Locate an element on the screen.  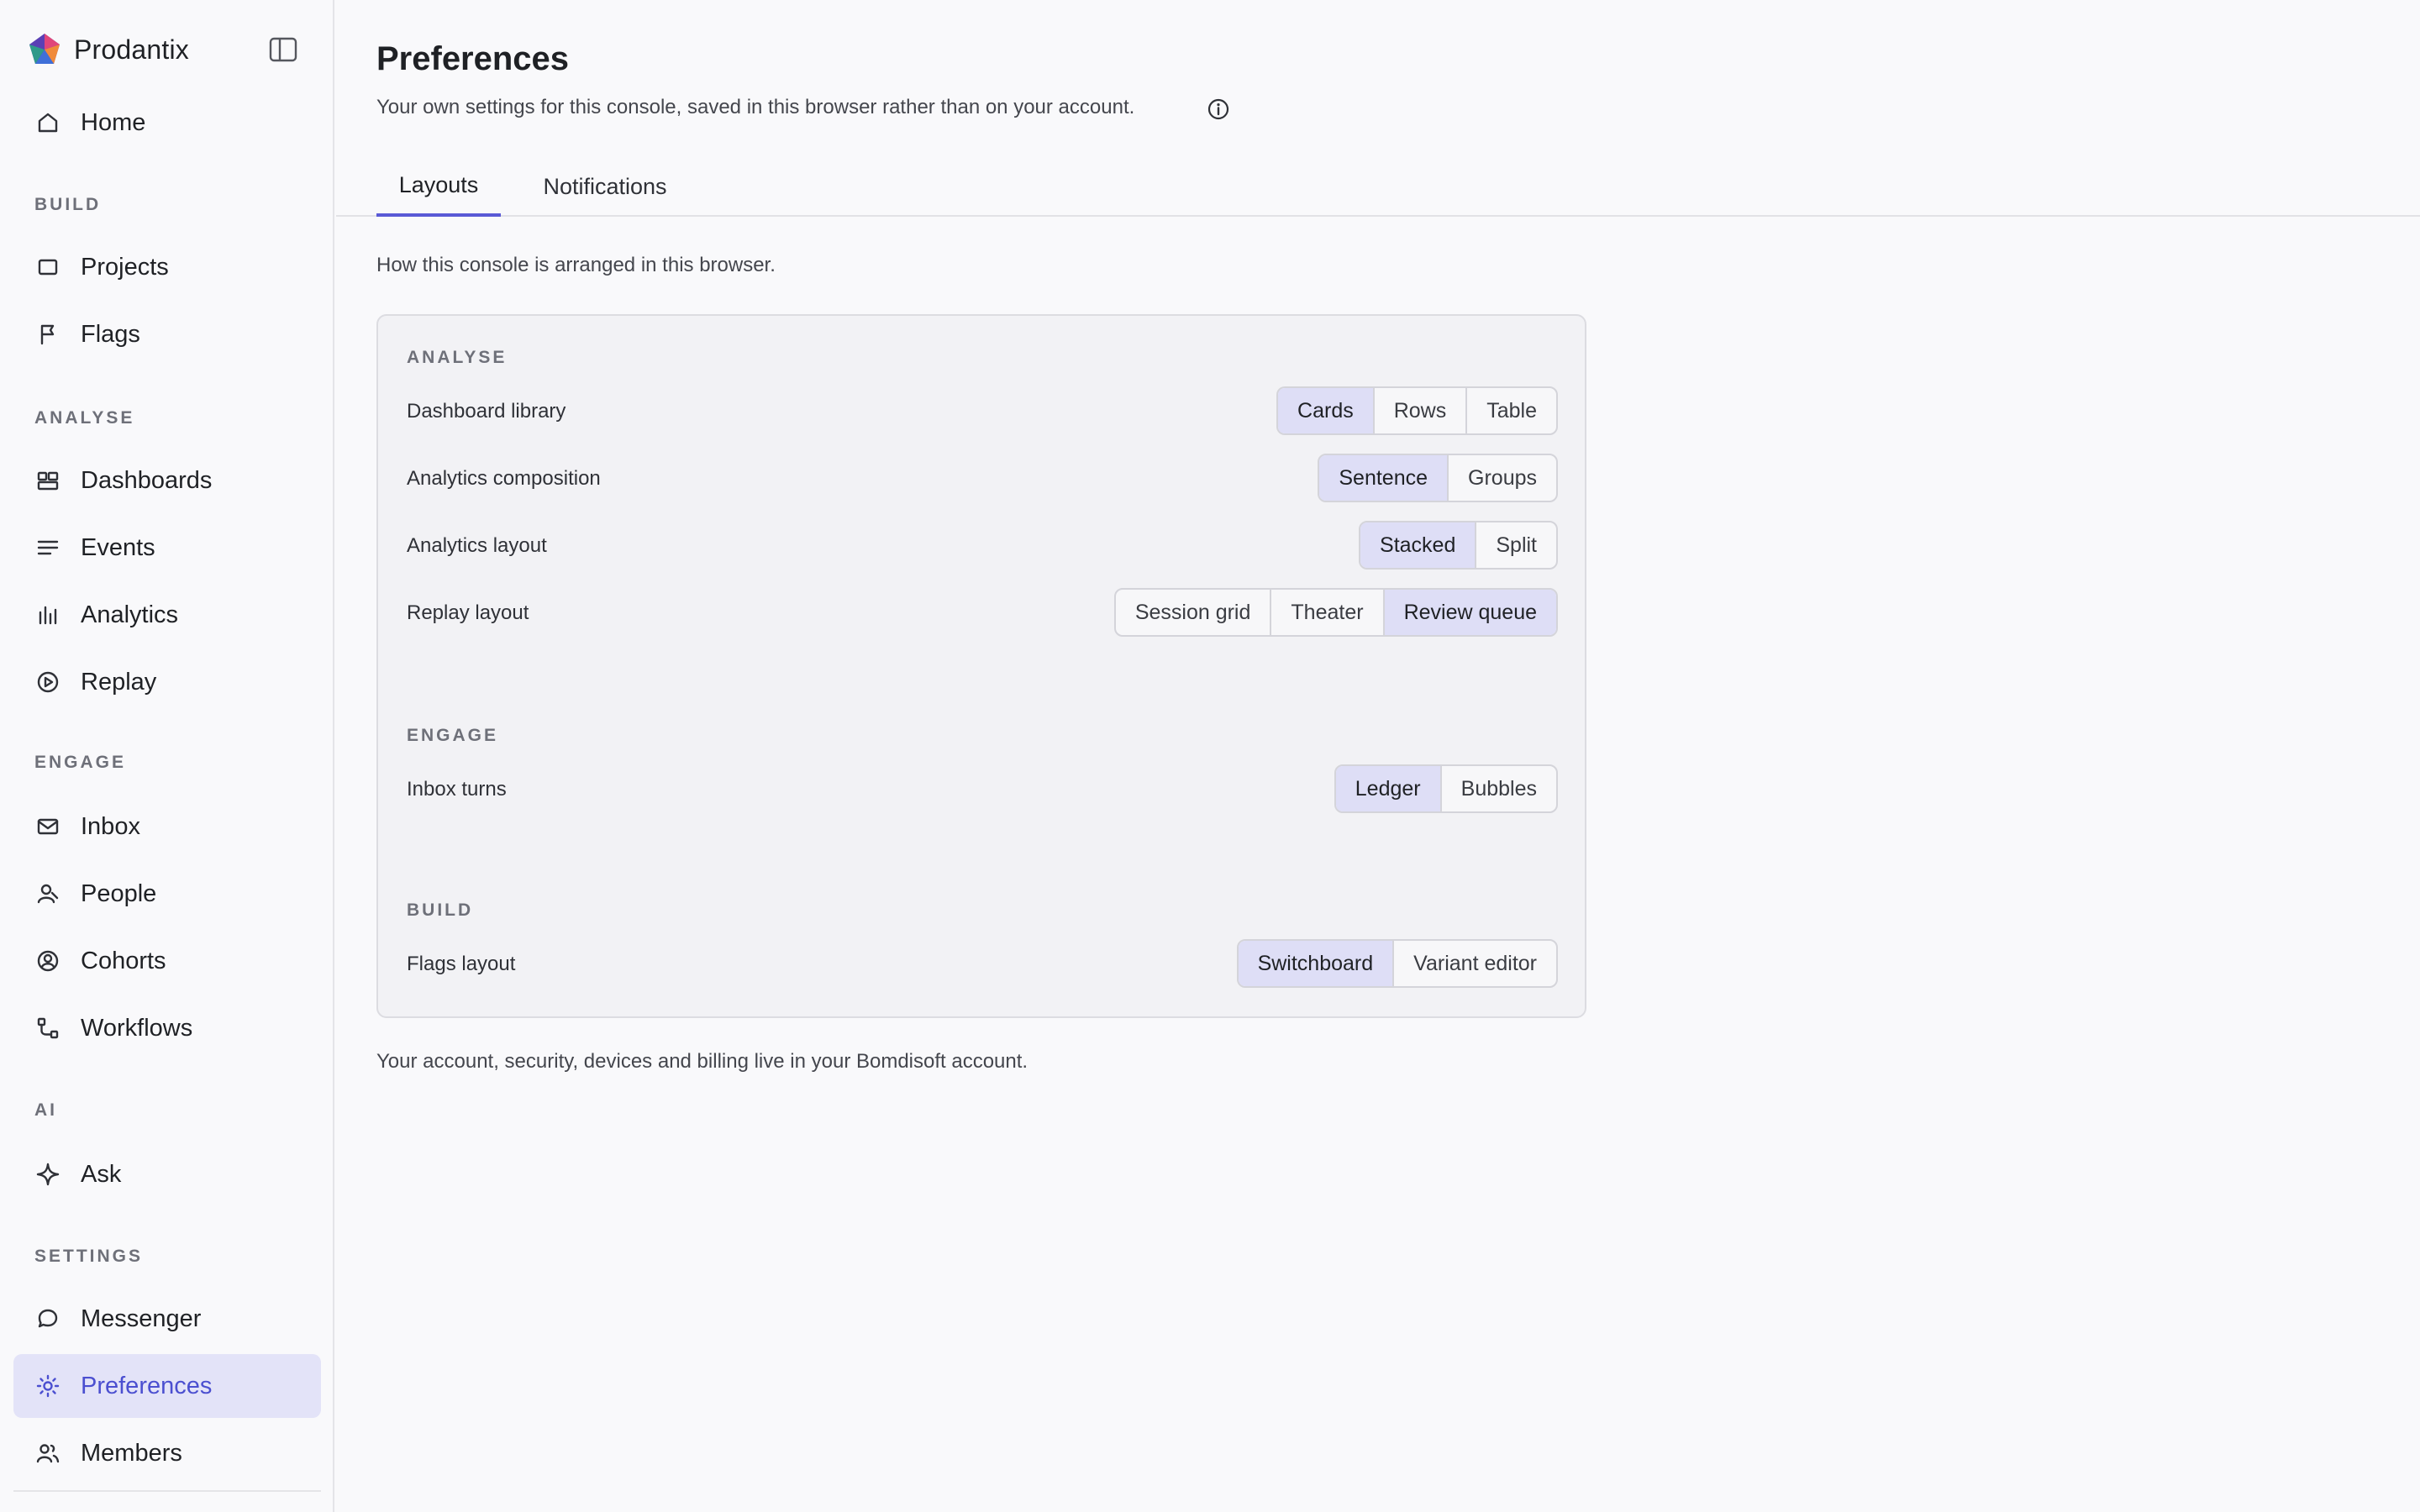
members-icon is located at coordinates (47, 1453).